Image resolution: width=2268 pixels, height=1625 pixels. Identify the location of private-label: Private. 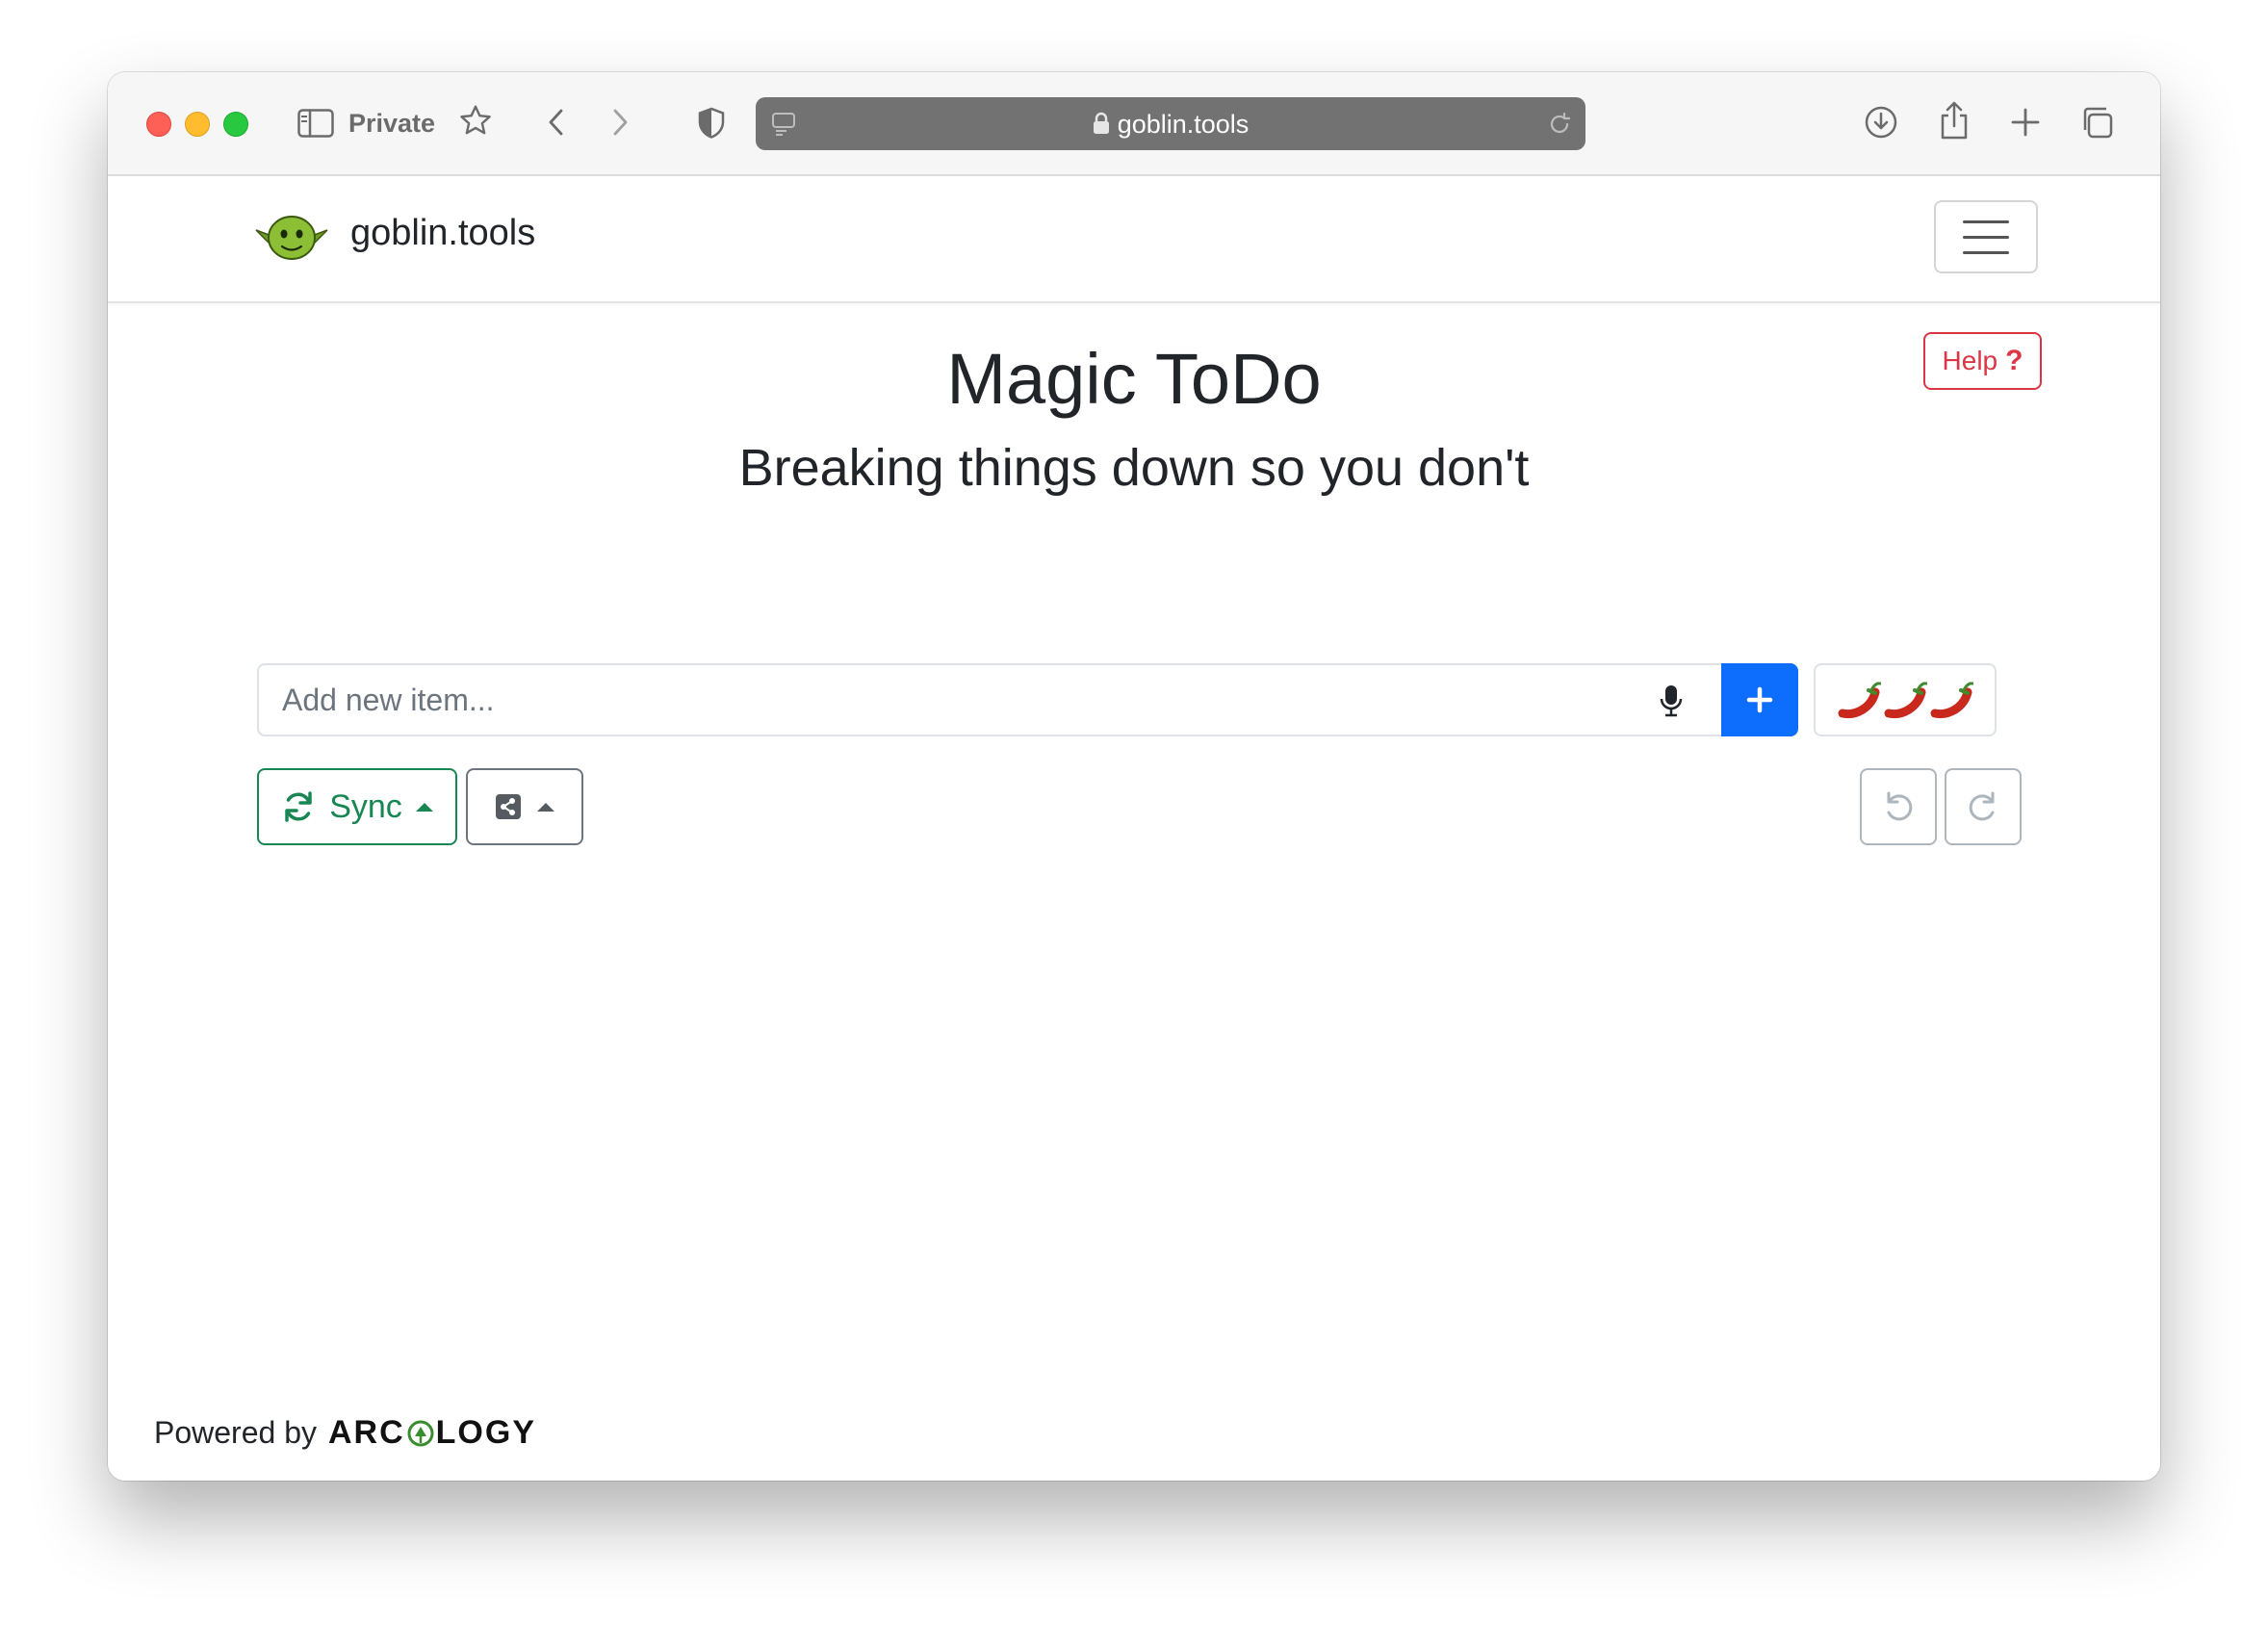
(392, 123).